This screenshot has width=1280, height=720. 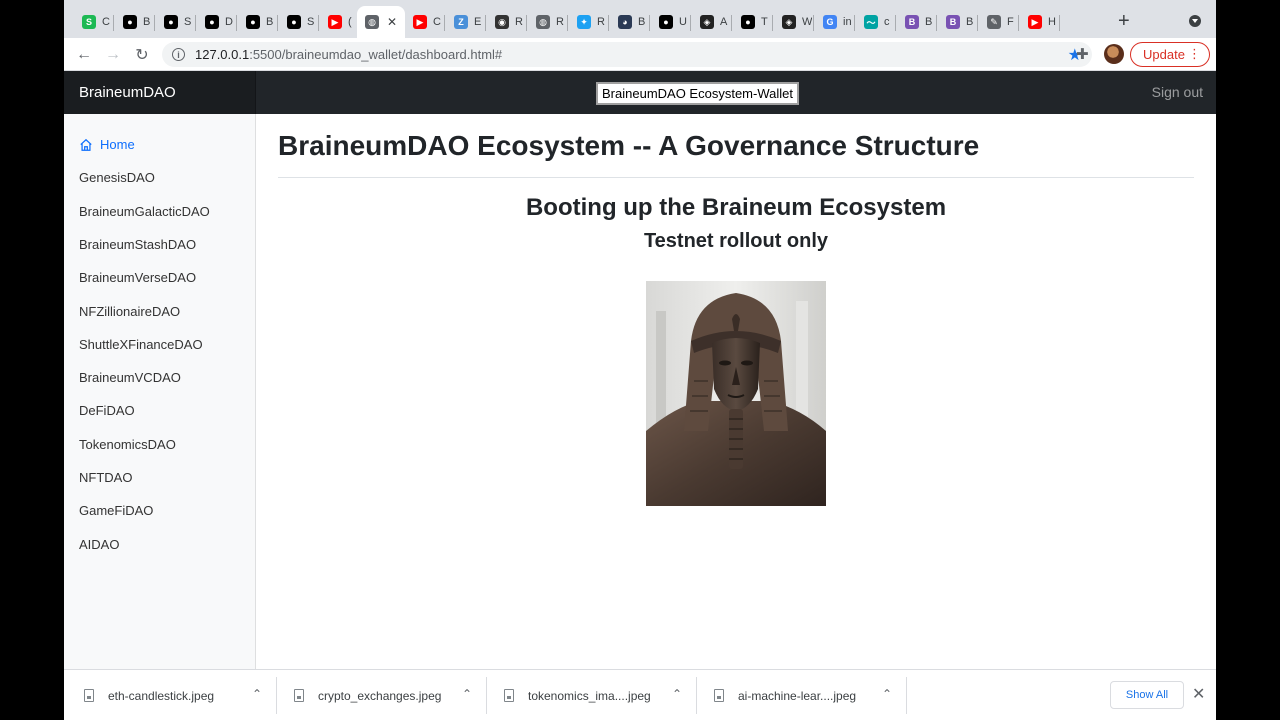 What do you see at coordinates (1170, 54) in the screenshot?
I see `update-button: Update ⋮` at bounding box center [1170, 54].